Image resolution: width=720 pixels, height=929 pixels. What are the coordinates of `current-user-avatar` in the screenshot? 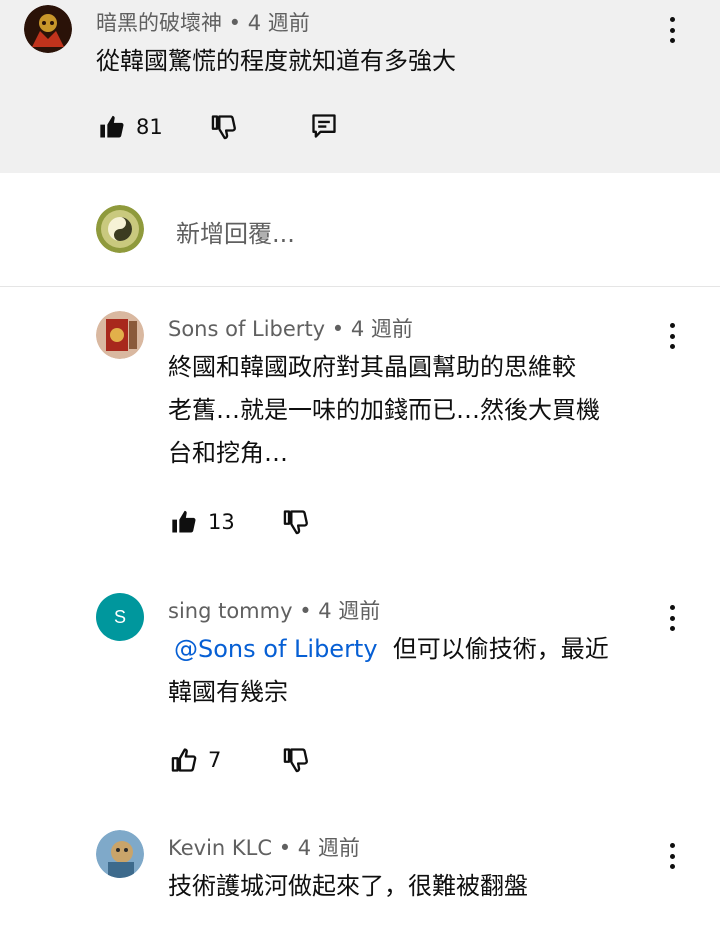 It's located at (120, 229).